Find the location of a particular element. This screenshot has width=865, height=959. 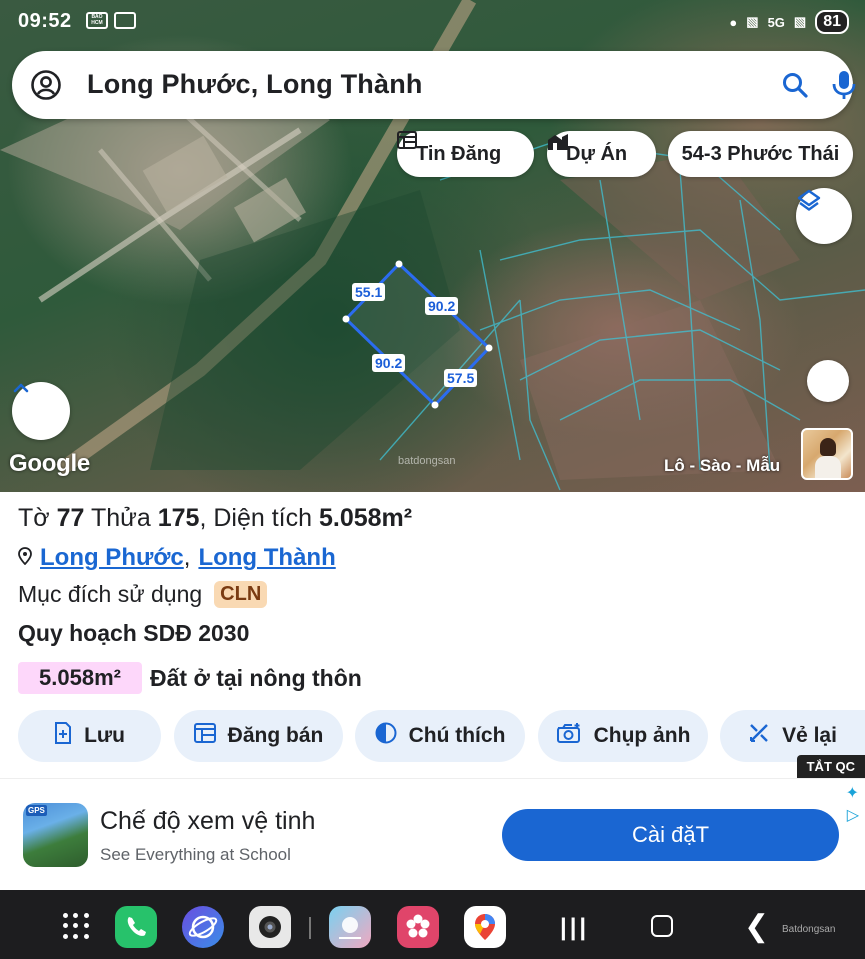

recent-apps-button: ||| is located at coordinates (574, 928).